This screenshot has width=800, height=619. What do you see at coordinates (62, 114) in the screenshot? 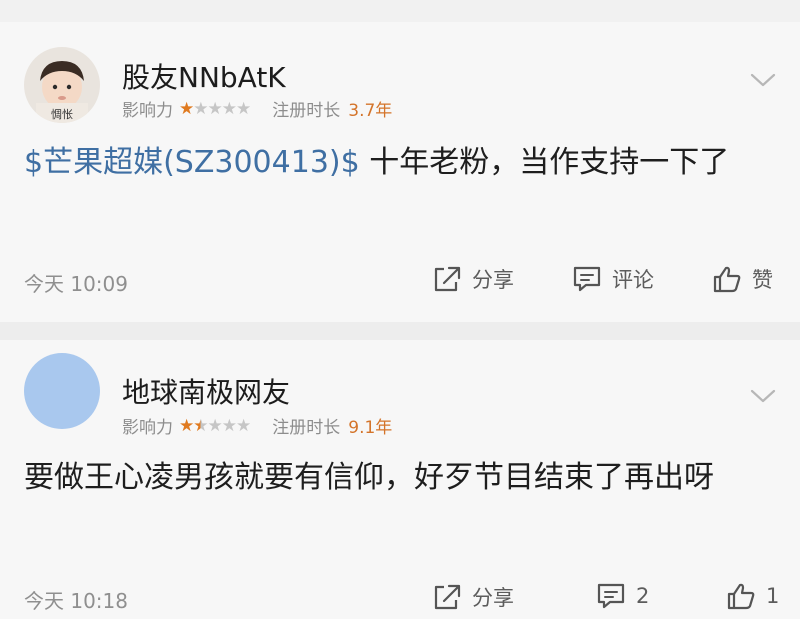
I see `avatar-caption: 惆怅` at bounding box center [62, 114].